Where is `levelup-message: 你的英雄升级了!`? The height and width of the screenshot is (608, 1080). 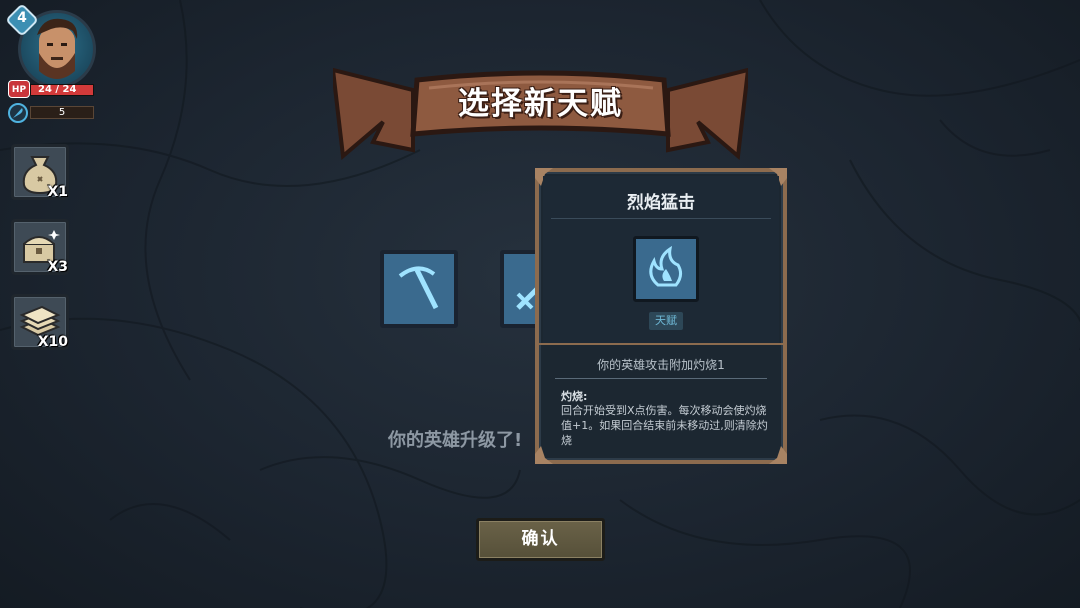 levelup-message: 你的英雄升级了! is located at coordinates (455, 440).